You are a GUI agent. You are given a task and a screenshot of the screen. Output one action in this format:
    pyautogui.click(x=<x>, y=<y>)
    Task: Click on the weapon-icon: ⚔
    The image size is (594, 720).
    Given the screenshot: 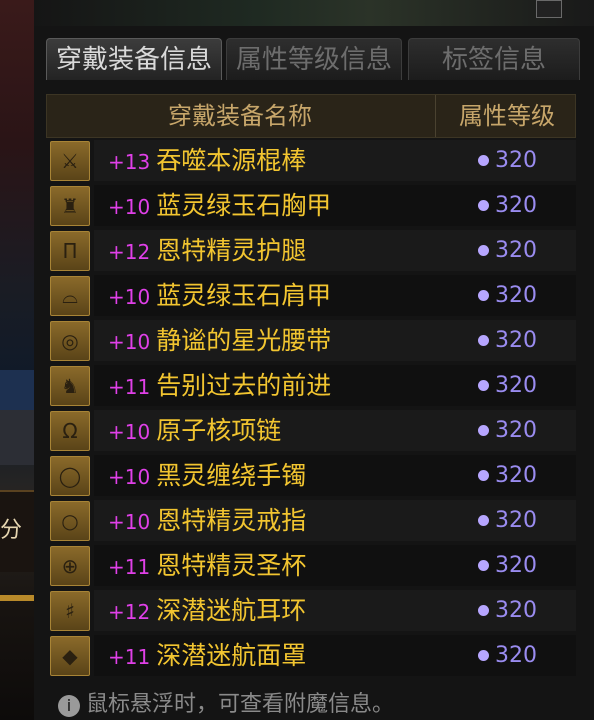 What is the action you would take?
    pyautogui.click(x=70, y=161)
    